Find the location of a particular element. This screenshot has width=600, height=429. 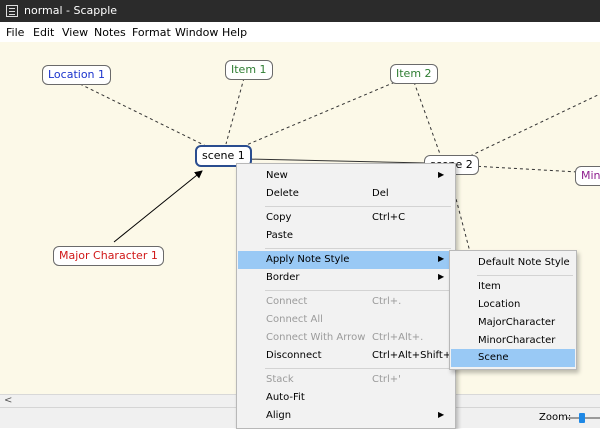

note-minor-character: Minor is located at coordinates (587, 176).